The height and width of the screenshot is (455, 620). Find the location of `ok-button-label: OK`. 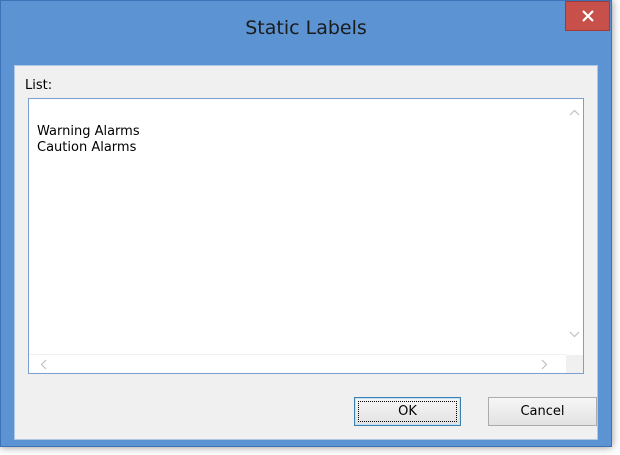

ok-button-label: OK is located at coordinates (407, 411).